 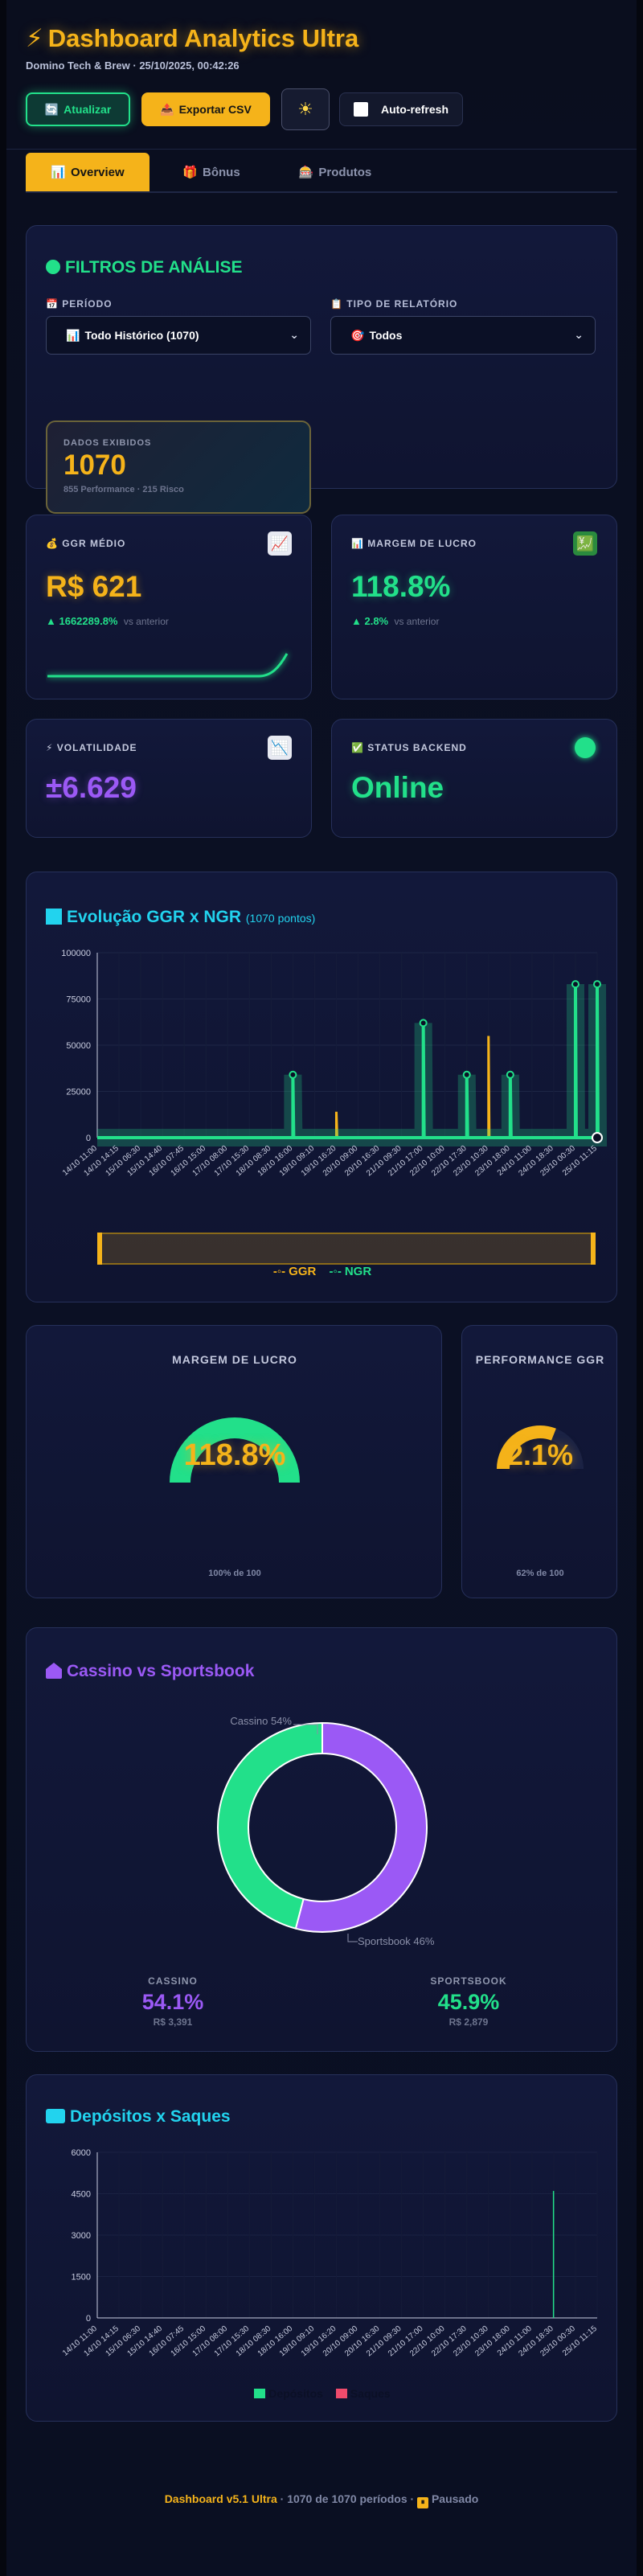 I want to click on bar-chart-icon: 📊, so click(x=359, y=543).